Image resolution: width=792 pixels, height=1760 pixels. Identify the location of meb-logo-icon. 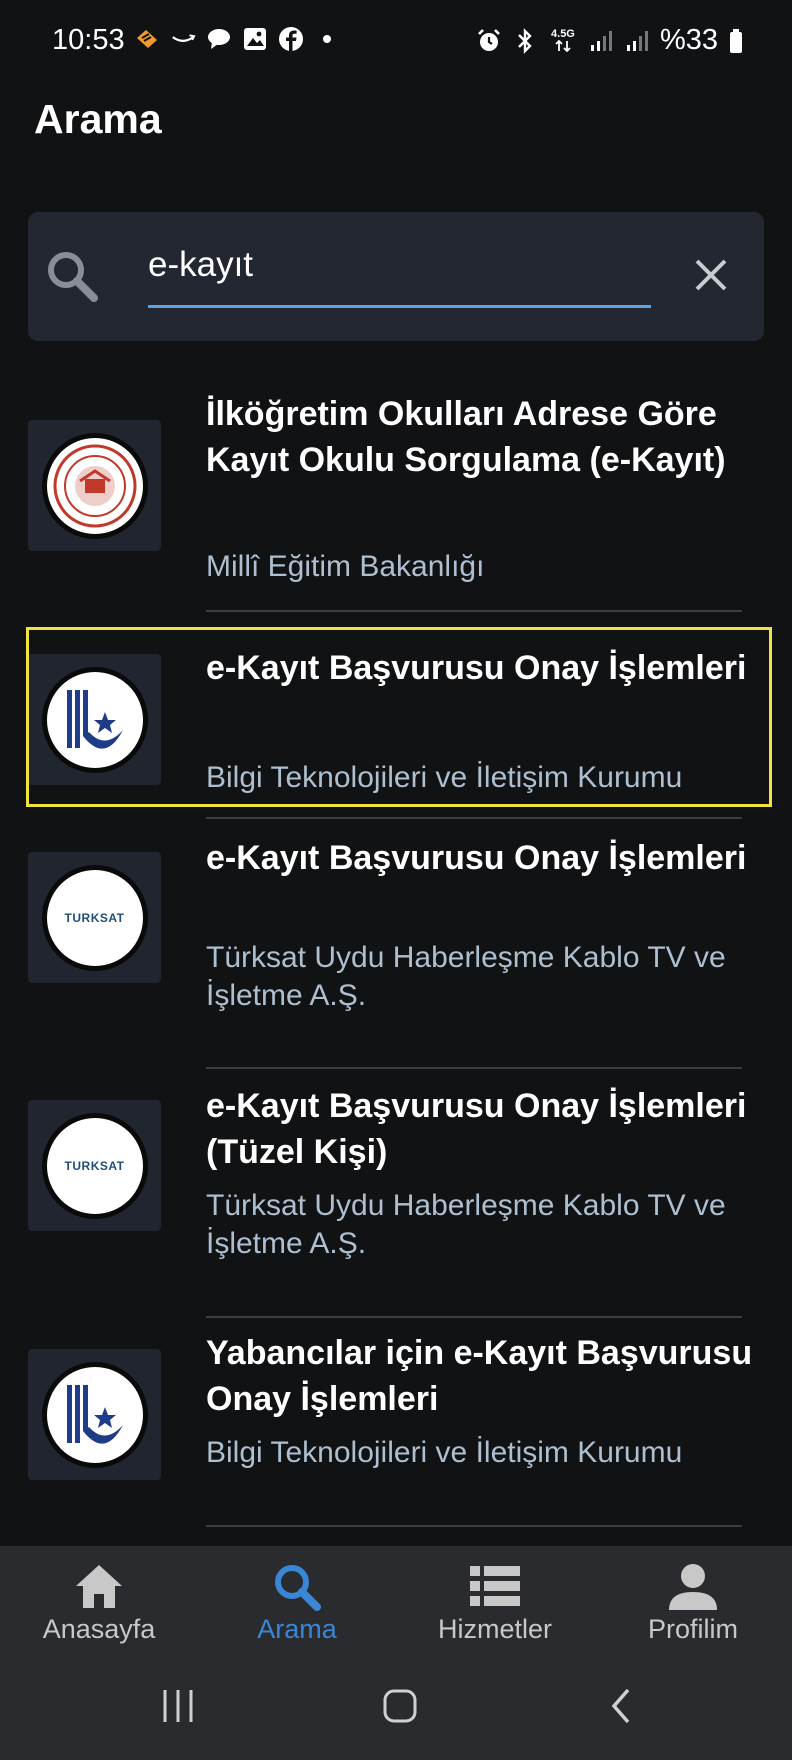
(94, 485).